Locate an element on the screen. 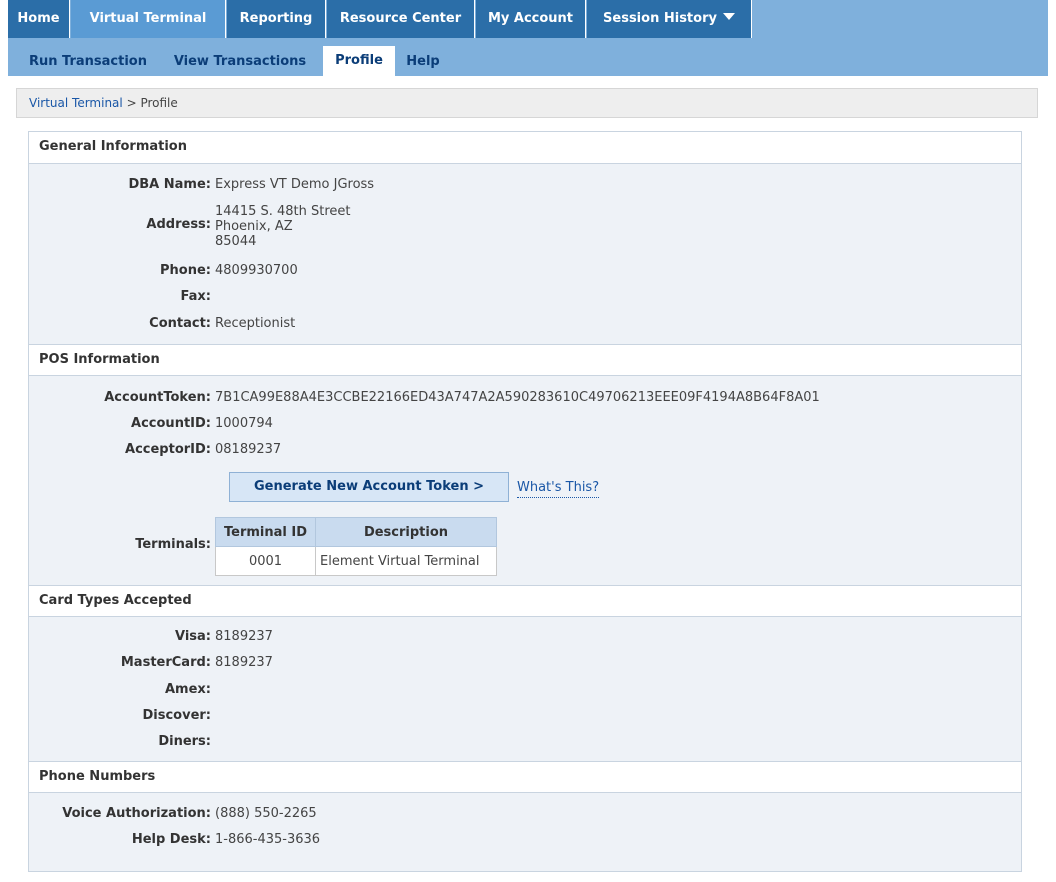 This screenshot has height=882, width=1056. address-line: 85044 is located at coordinates (236, 241).